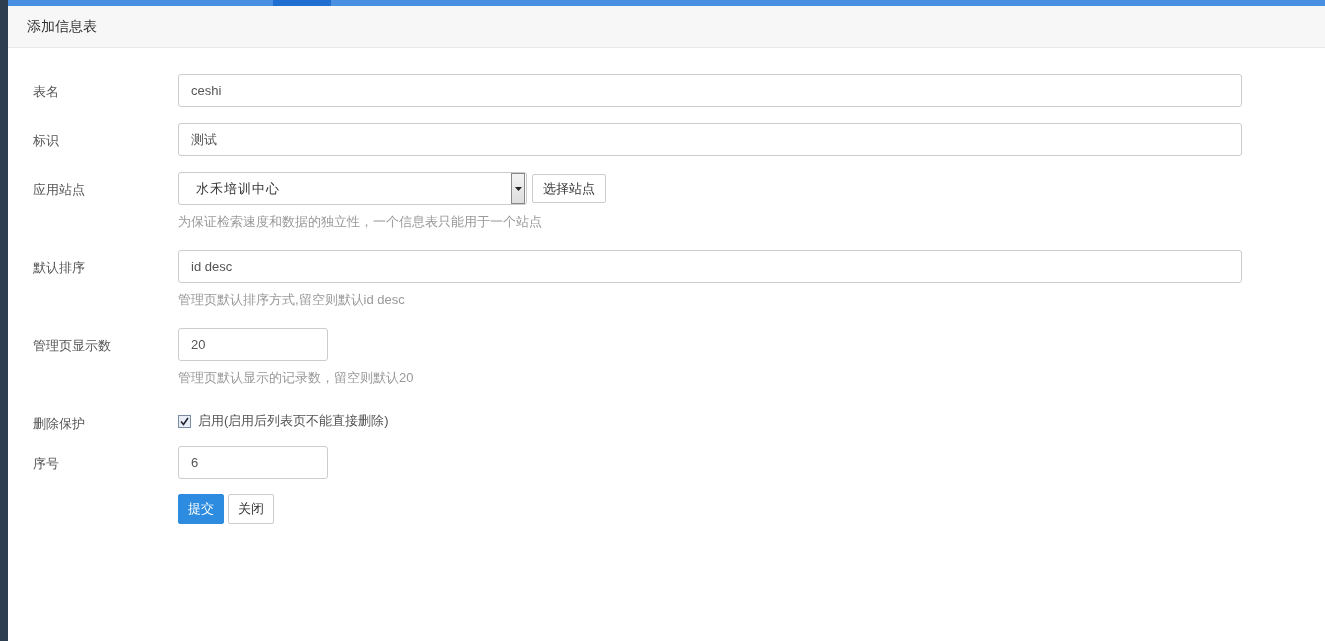 This screenshot has width=1325, height=641. Describe the element at coordinates (251, 509) in the screenshot. I see `close-button: 关闭` at that location.